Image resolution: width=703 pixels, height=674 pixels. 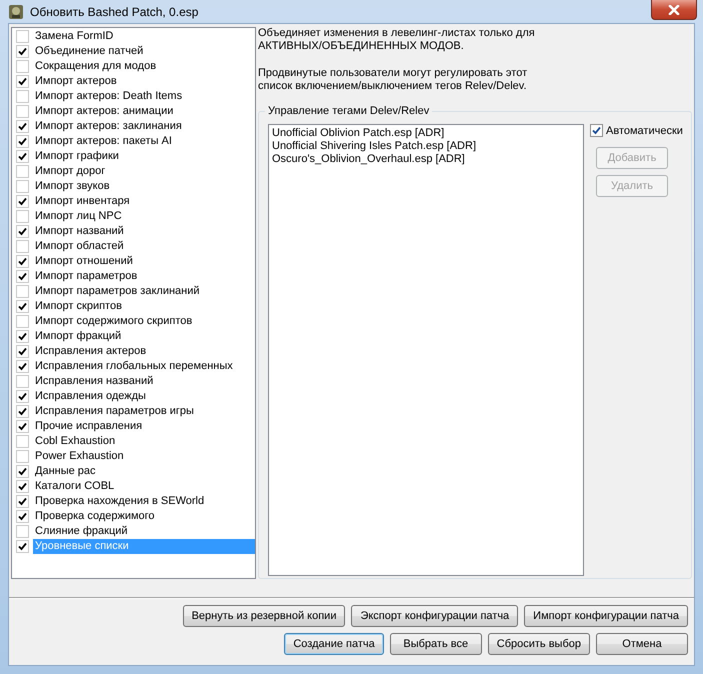 I want to click on patcher-item: Импорт актеров: заклинания, so click(x=134, y=126).